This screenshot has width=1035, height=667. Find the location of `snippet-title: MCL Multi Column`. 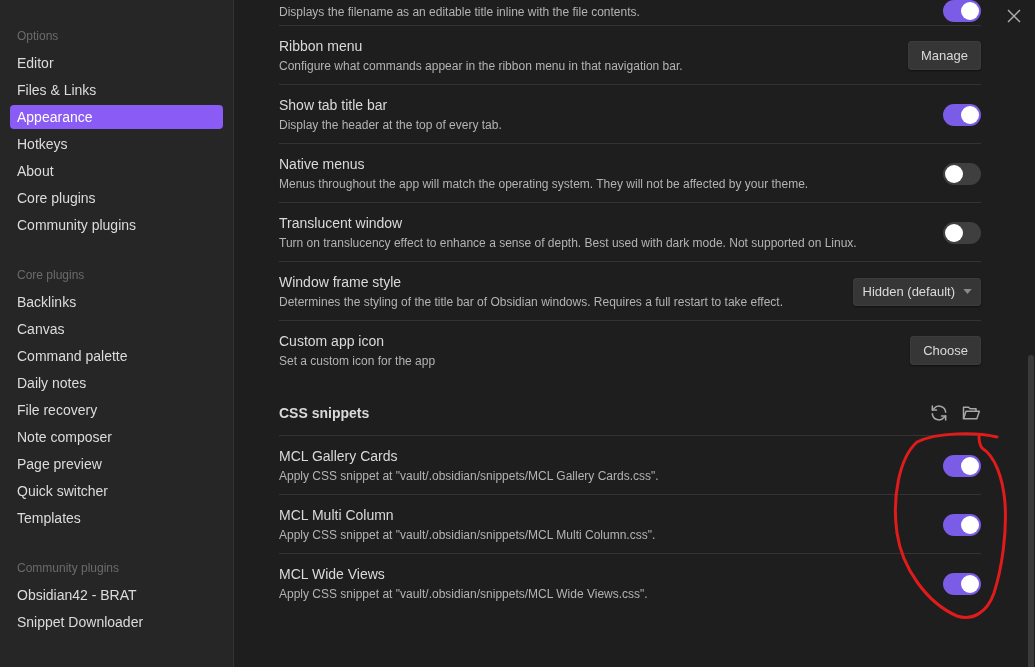

snippet-title: MCL Multi Column is located at coordinates (337, 515).